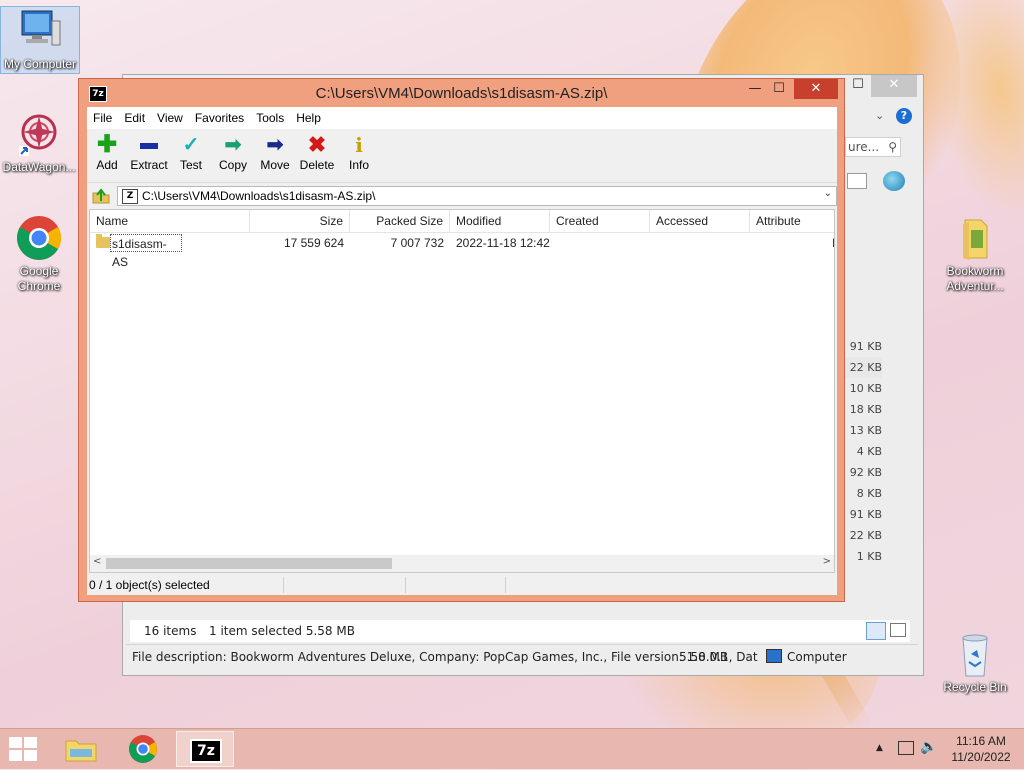  I want to click on search-input: ure... ⚲, so click(873, 147).